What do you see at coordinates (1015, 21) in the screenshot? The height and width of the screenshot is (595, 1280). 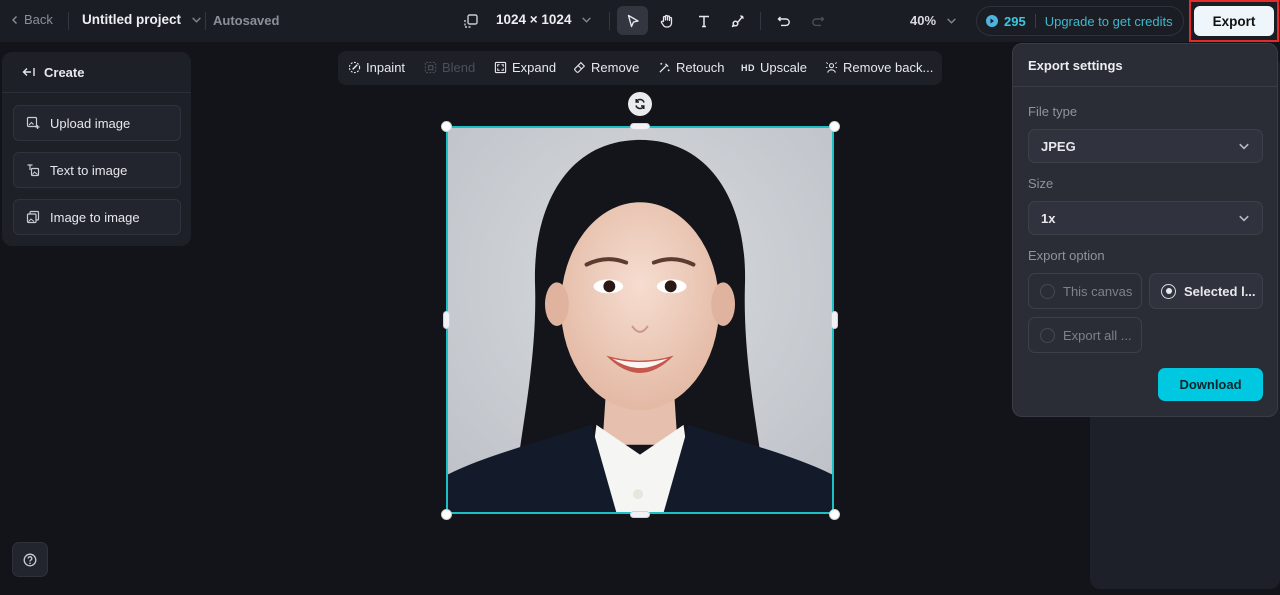 I see `credits-count: 295` at bounding box center [1015, 21].